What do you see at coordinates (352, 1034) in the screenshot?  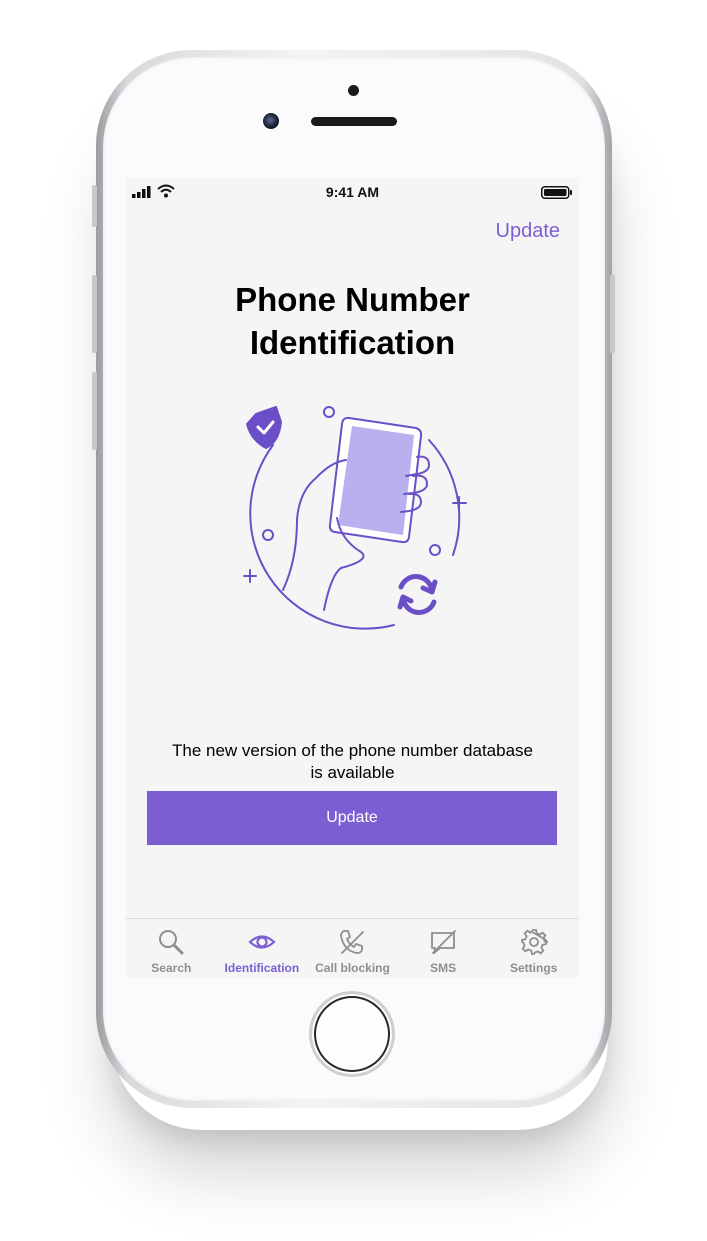 I see `home-button` at bounding box center [352, 1034].